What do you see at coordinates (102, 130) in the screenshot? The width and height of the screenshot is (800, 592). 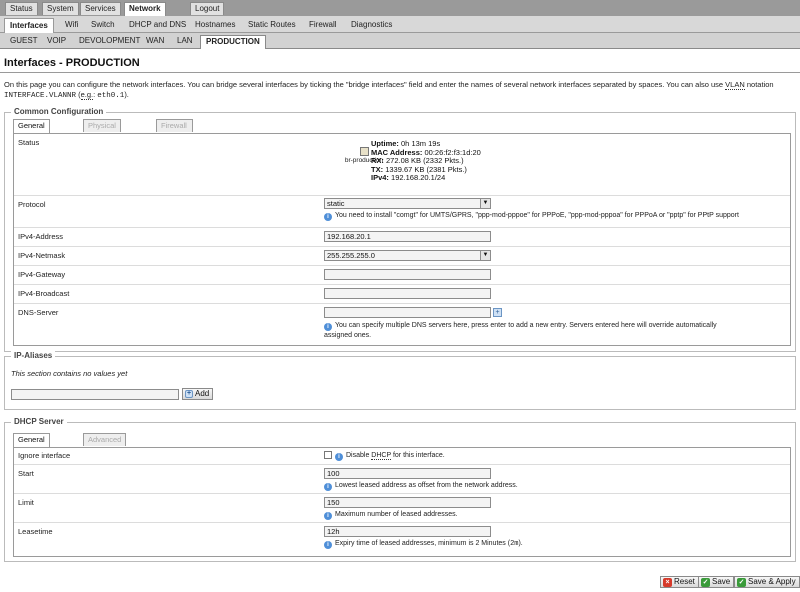 I see `tab-physical-settings: Physical Settings` at bounding box center [102, 130].